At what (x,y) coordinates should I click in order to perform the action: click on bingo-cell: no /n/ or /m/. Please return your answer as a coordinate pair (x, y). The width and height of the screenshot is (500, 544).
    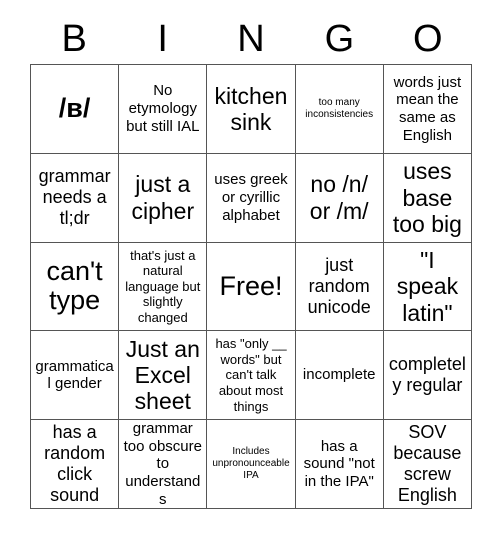
    Looking at the image, I should click on (339, 198).